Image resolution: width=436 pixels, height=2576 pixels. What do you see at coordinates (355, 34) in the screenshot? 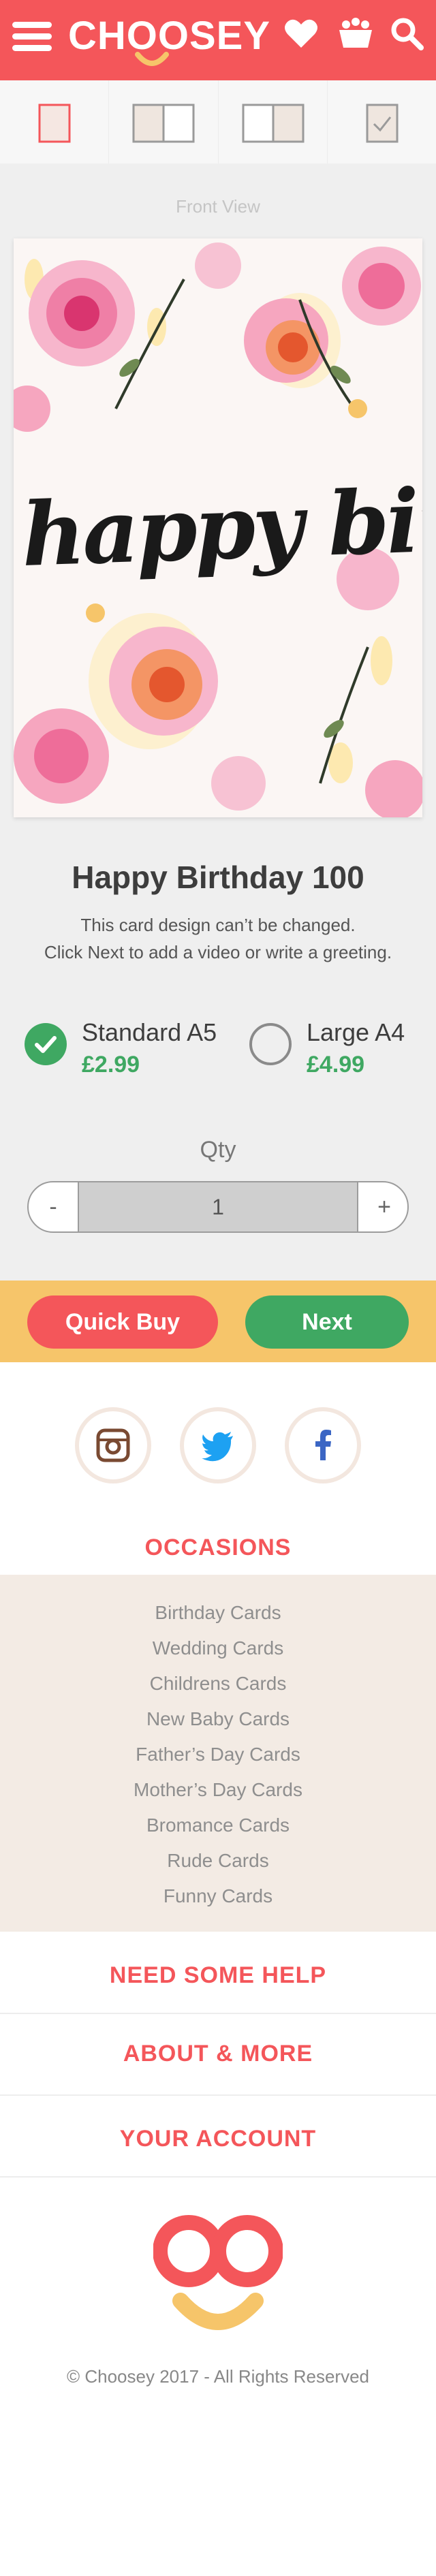
I see `basket-icon` at bounding box center [355, 34].